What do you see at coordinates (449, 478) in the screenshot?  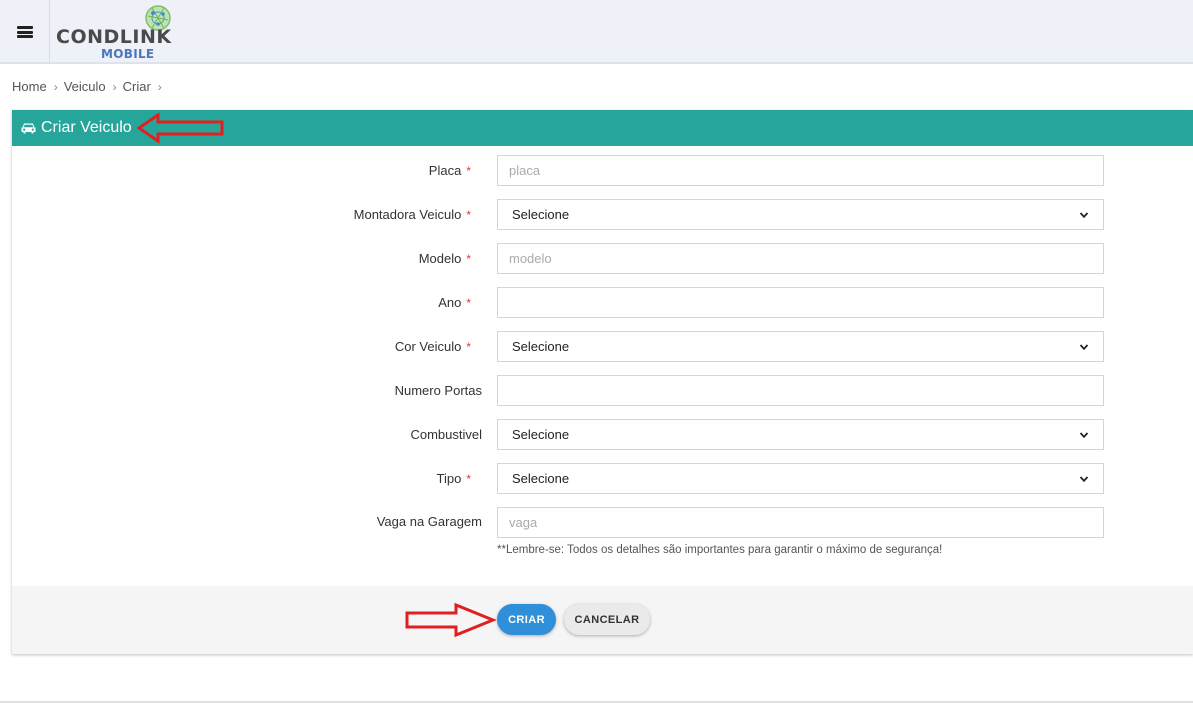 I see `tipo-label-text: Tipo` at bounding box center [449, 478].